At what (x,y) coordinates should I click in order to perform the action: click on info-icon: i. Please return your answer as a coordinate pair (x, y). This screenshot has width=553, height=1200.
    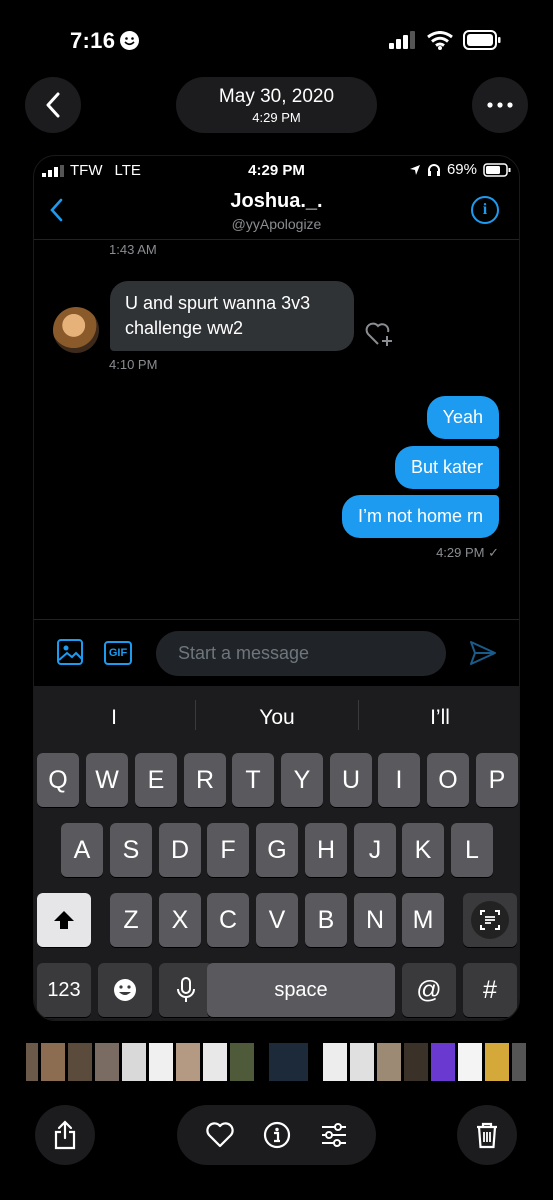
    Looking at the image, I should click on (485, 210).